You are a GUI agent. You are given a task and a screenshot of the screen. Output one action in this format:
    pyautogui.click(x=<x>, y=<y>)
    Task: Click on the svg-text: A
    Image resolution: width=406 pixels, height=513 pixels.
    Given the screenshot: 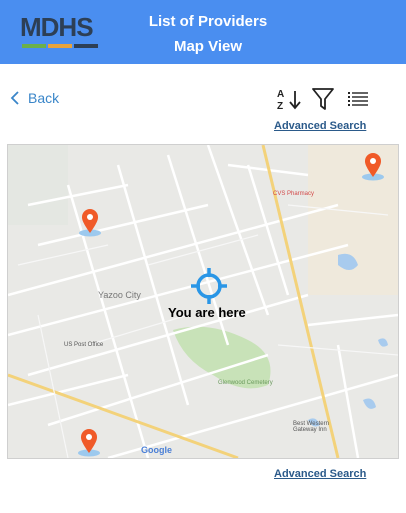 What is the action you would take?
    pyautogui.click(x=280, y=94)
    